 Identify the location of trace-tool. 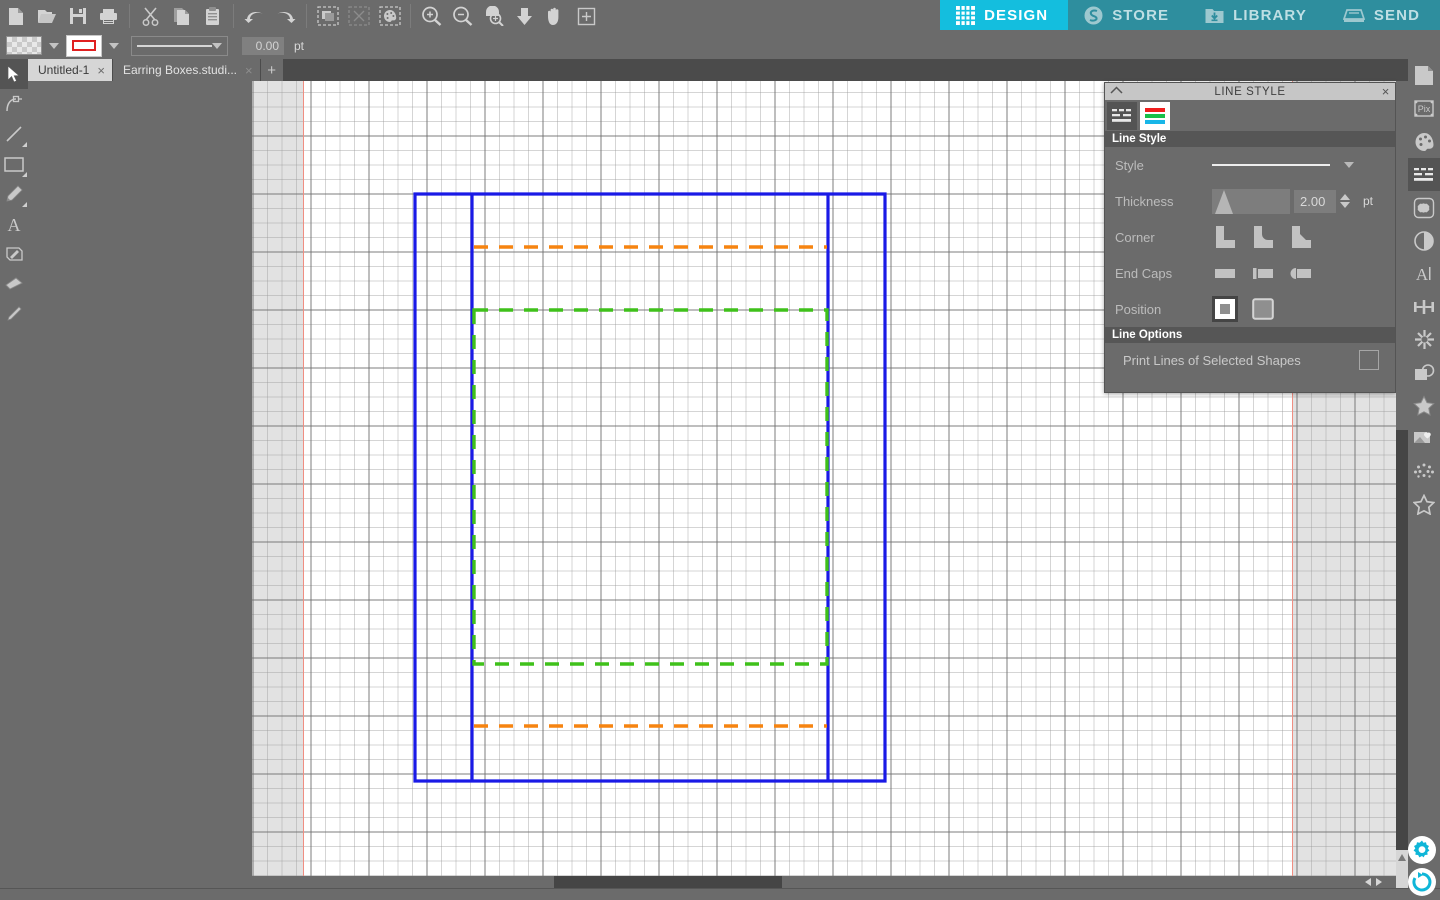
(14, 254).